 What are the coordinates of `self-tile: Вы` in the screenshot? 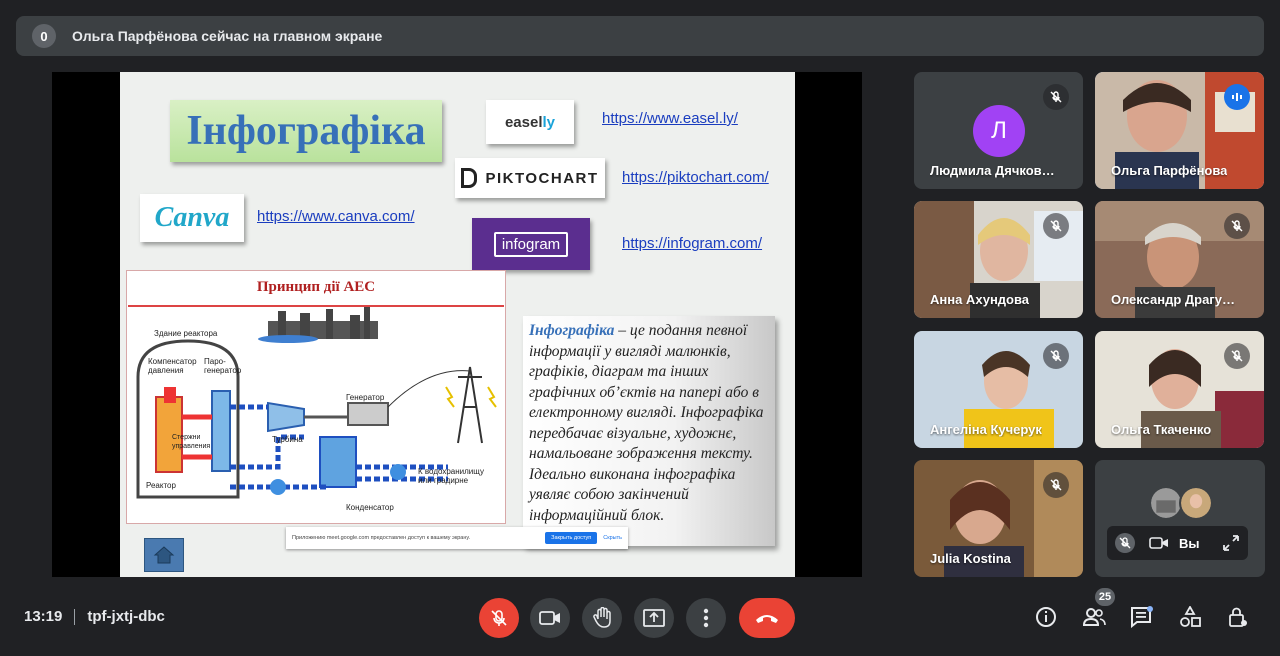 It's located at (1180, 518).